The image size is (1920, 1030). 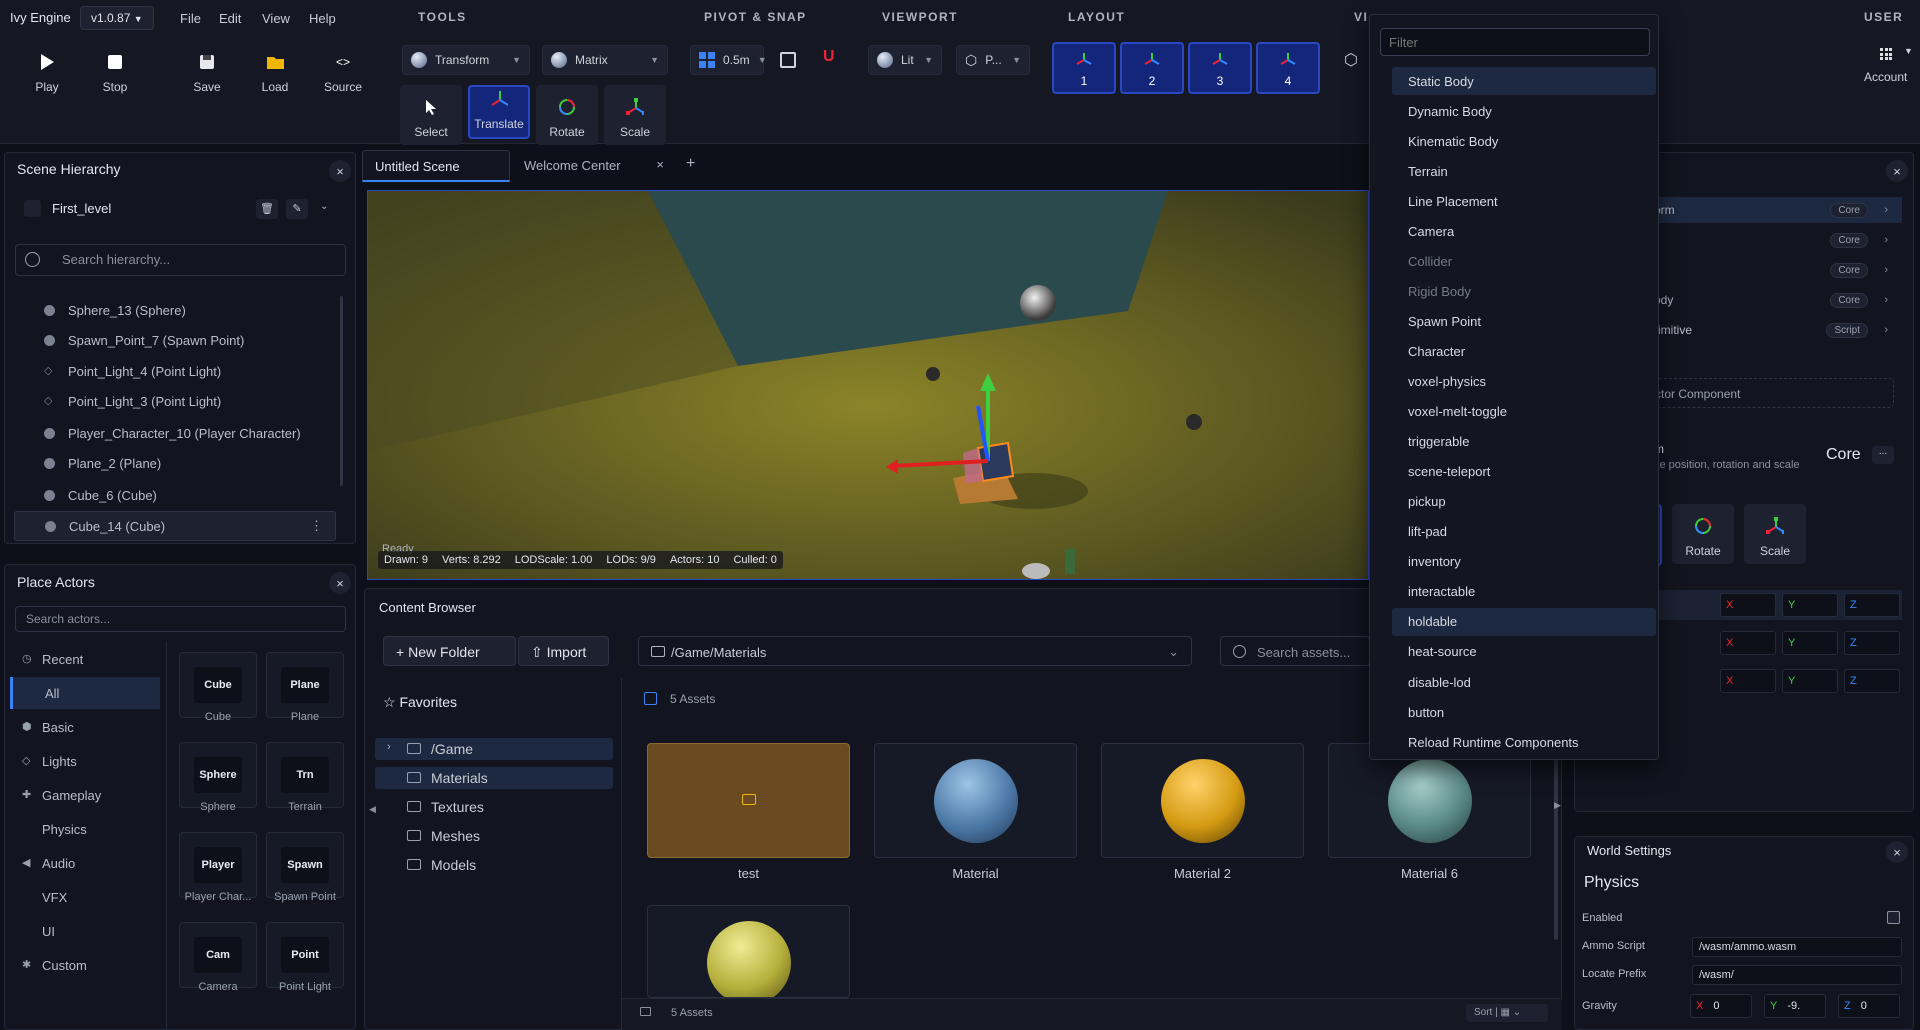 I want to click on locate-prefix-input: /wasm/, so click(x=1797, y=975).